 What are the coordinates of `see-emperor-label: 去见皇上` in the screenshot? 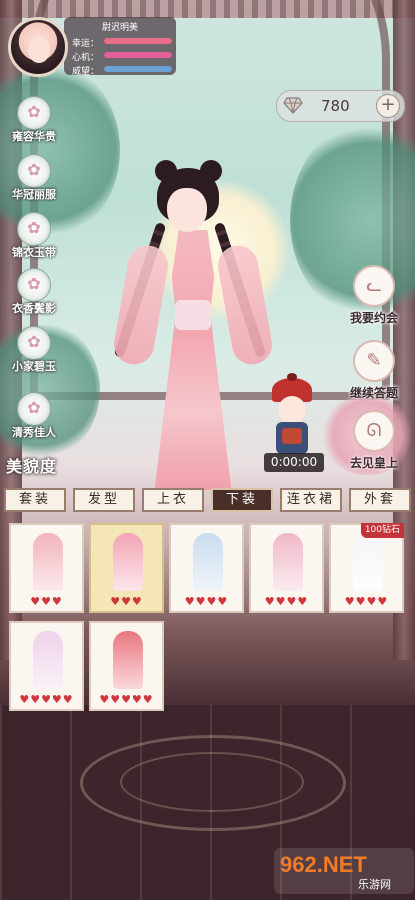 It's located at (373, 463).